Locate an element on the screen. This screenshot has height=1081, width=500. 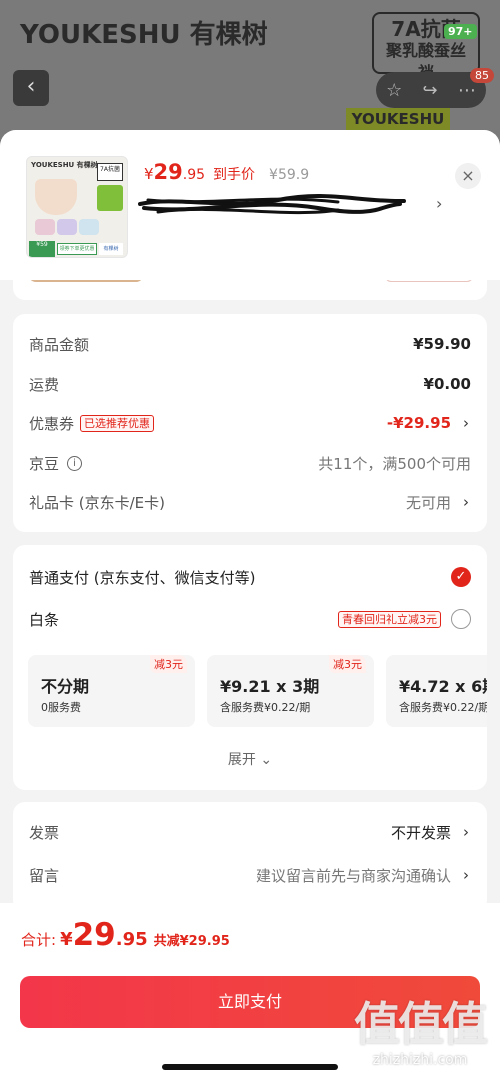
battery-indicator: 97+ is located at coordinates (460, 31).